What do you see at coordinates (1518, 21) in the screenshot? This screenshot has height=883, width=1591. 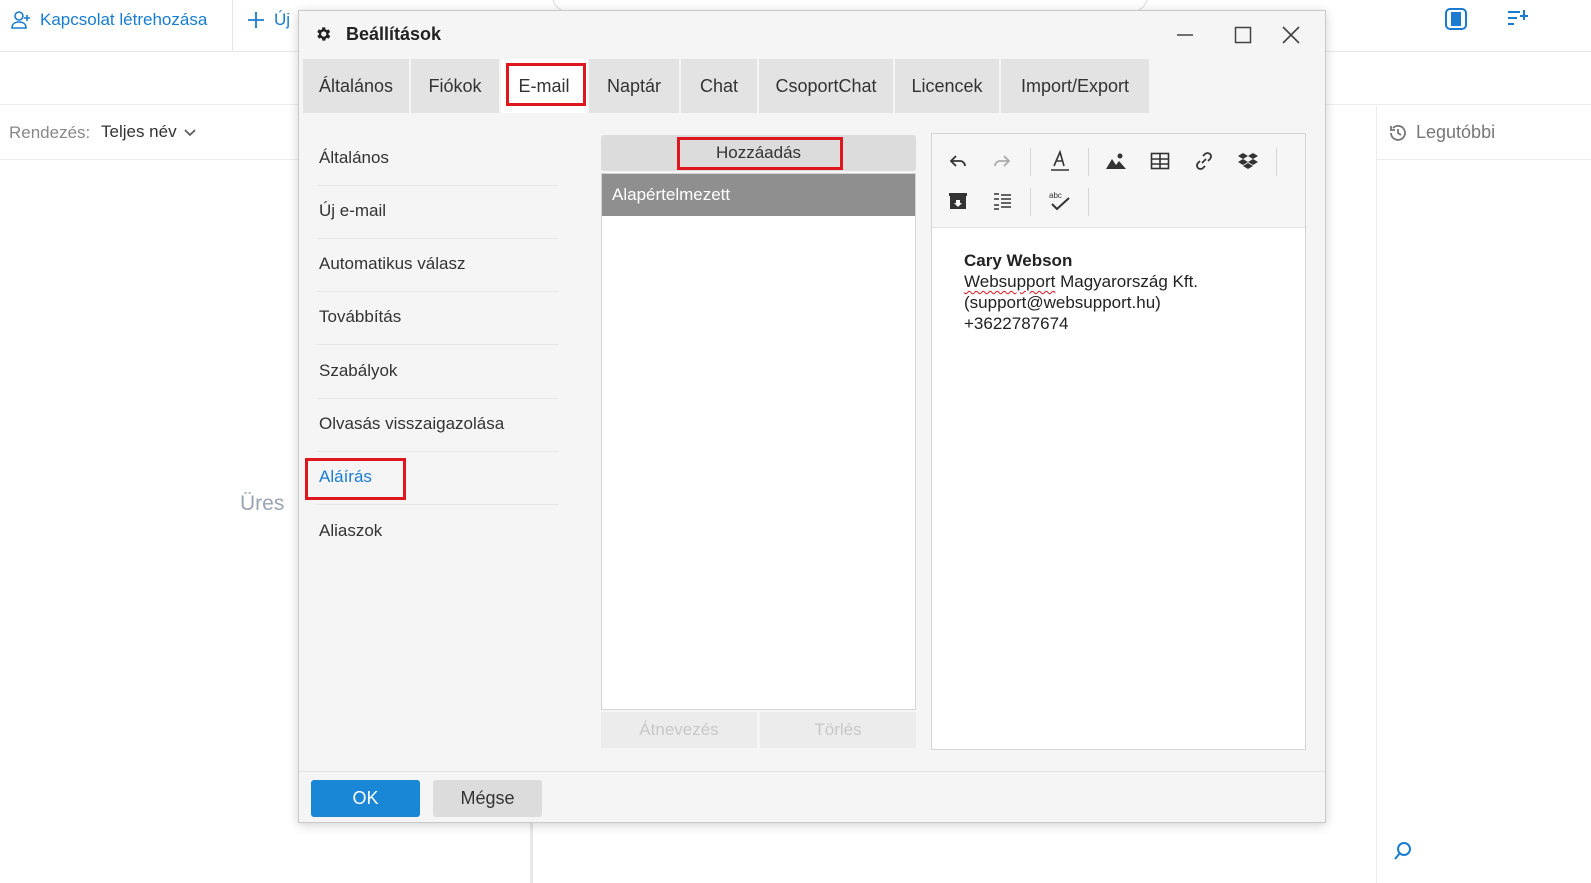 I see `sort-filter-icon` at bounding box center [1518, 21].